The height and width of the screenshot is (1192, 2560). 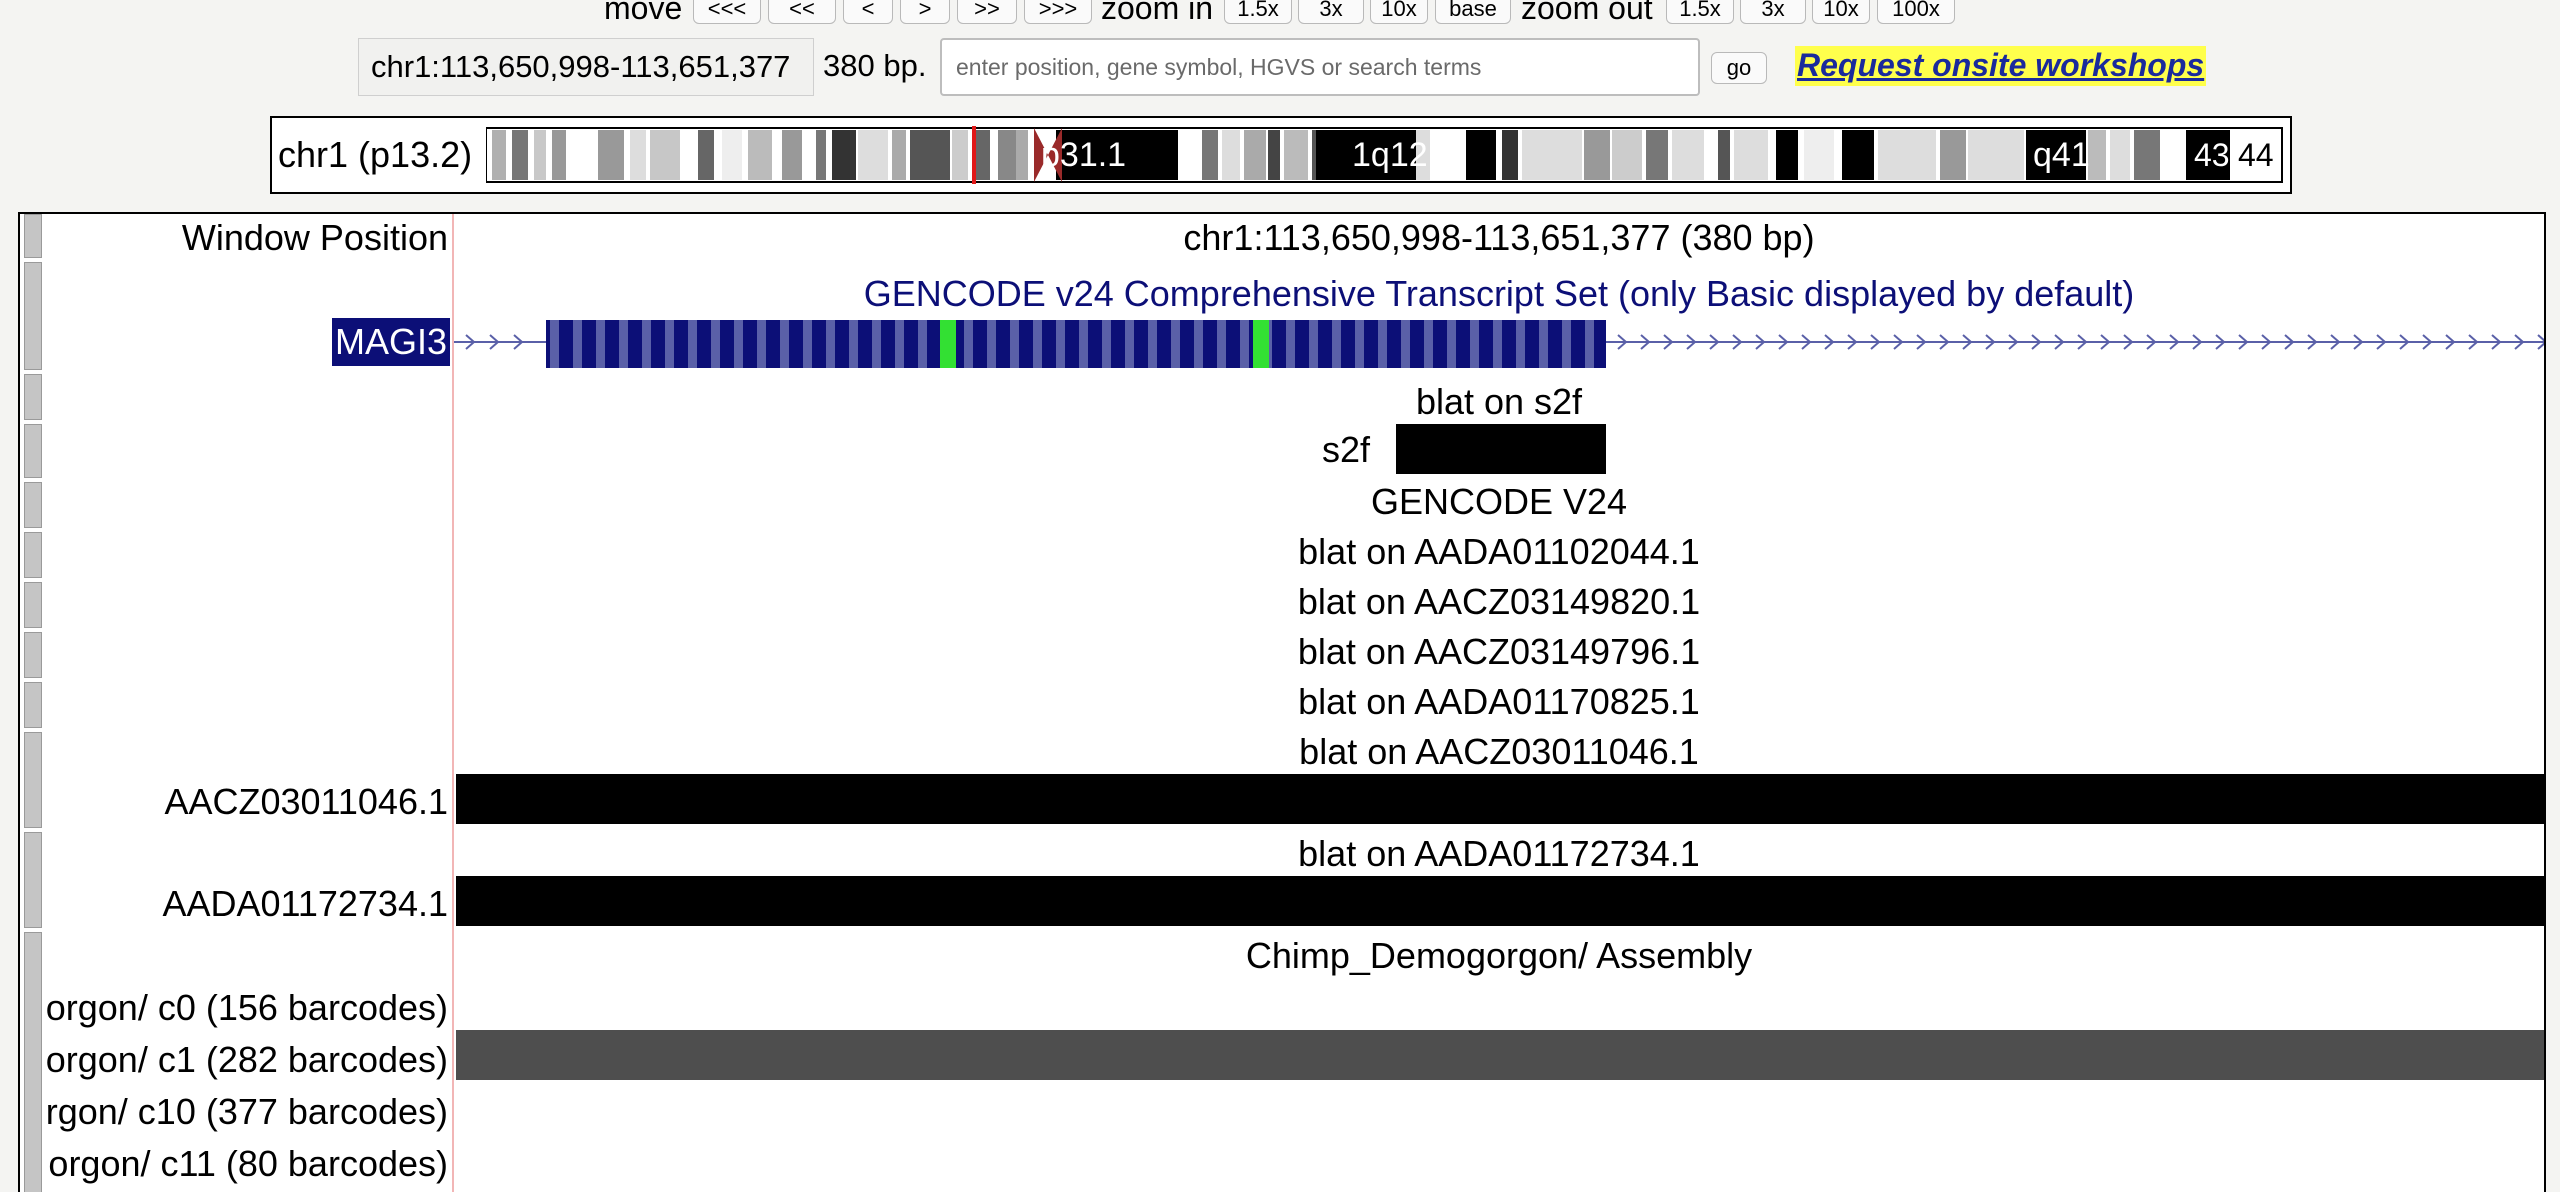 I want to click on ideogram-label: chr1 (p13.2), so click(x=375, y=154).